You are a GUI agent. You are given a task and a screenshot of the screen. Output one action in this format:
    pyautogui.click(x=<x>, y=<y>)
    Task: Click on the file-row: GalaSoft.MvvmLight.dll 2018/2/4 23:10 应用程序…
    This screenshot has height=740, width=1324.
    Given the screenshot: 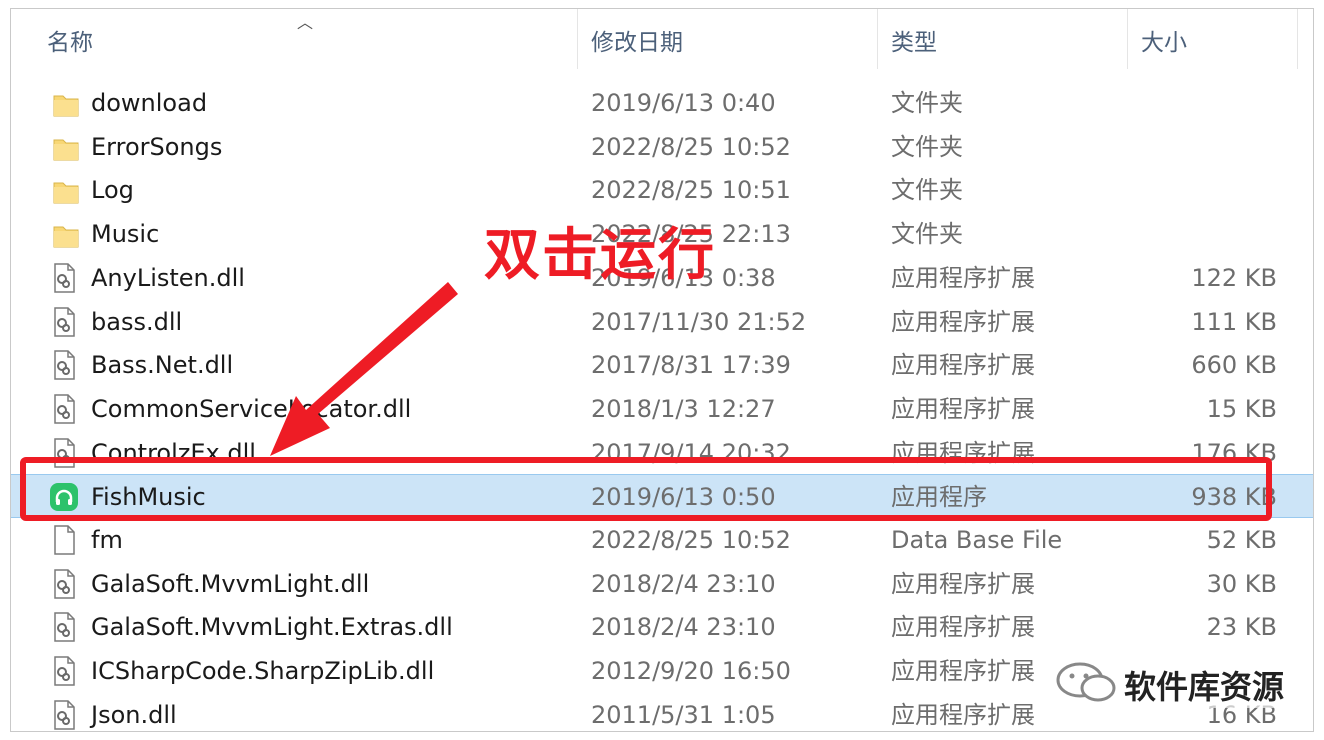 What is the action you would take?
    pyautogui.click(x=662, y=584)
    